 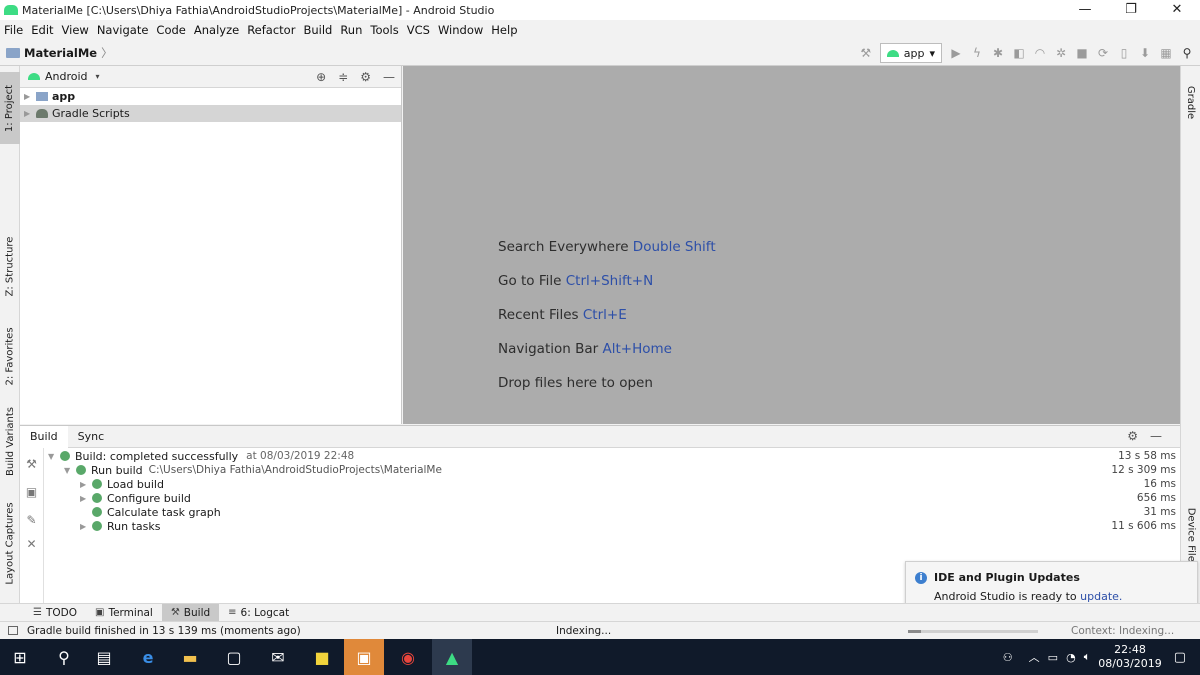 I want to click on folder-icon, so click(x=42, y=96).